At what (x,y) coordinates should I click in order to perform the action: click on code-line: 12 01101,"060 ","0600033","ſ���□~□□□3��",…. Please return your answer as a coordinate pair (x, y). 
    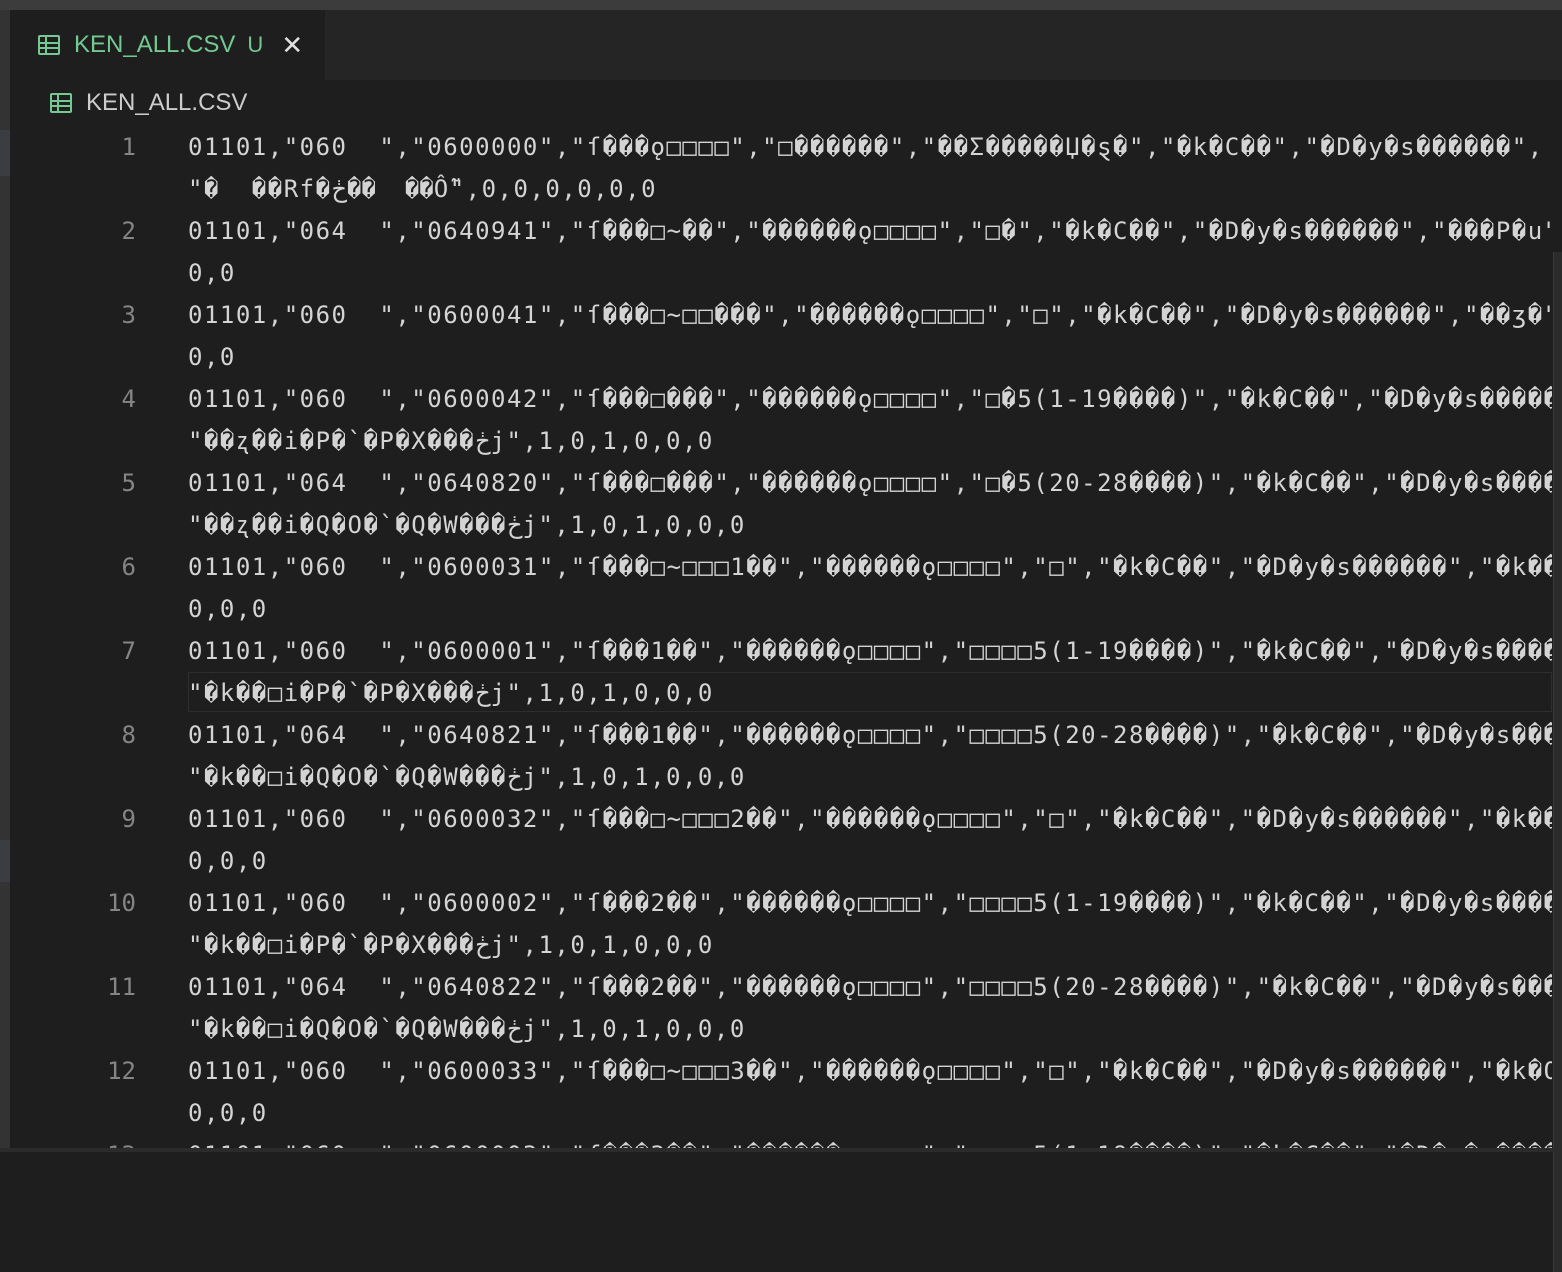
    Looking at the image, I should click on (781, 1092).